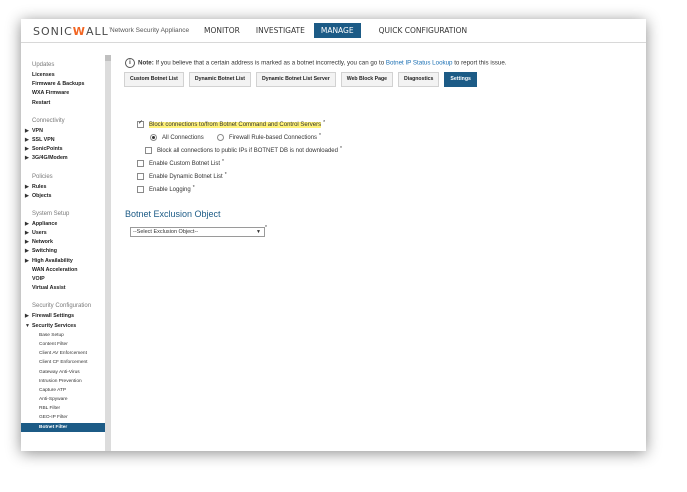 This screenshot has width=687, height=492. What do you see at coordinates (63, 242) in the screenshot?
I see `sidebar-item-network: ▶ Network` at bounding box center [63, 242].